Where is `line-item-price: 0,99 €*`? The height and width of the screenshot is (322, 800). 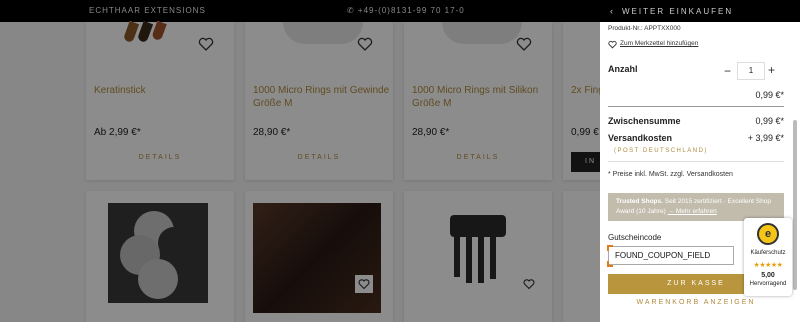 line-item-price: 0,99 €* is located at coordinates (769, 95).